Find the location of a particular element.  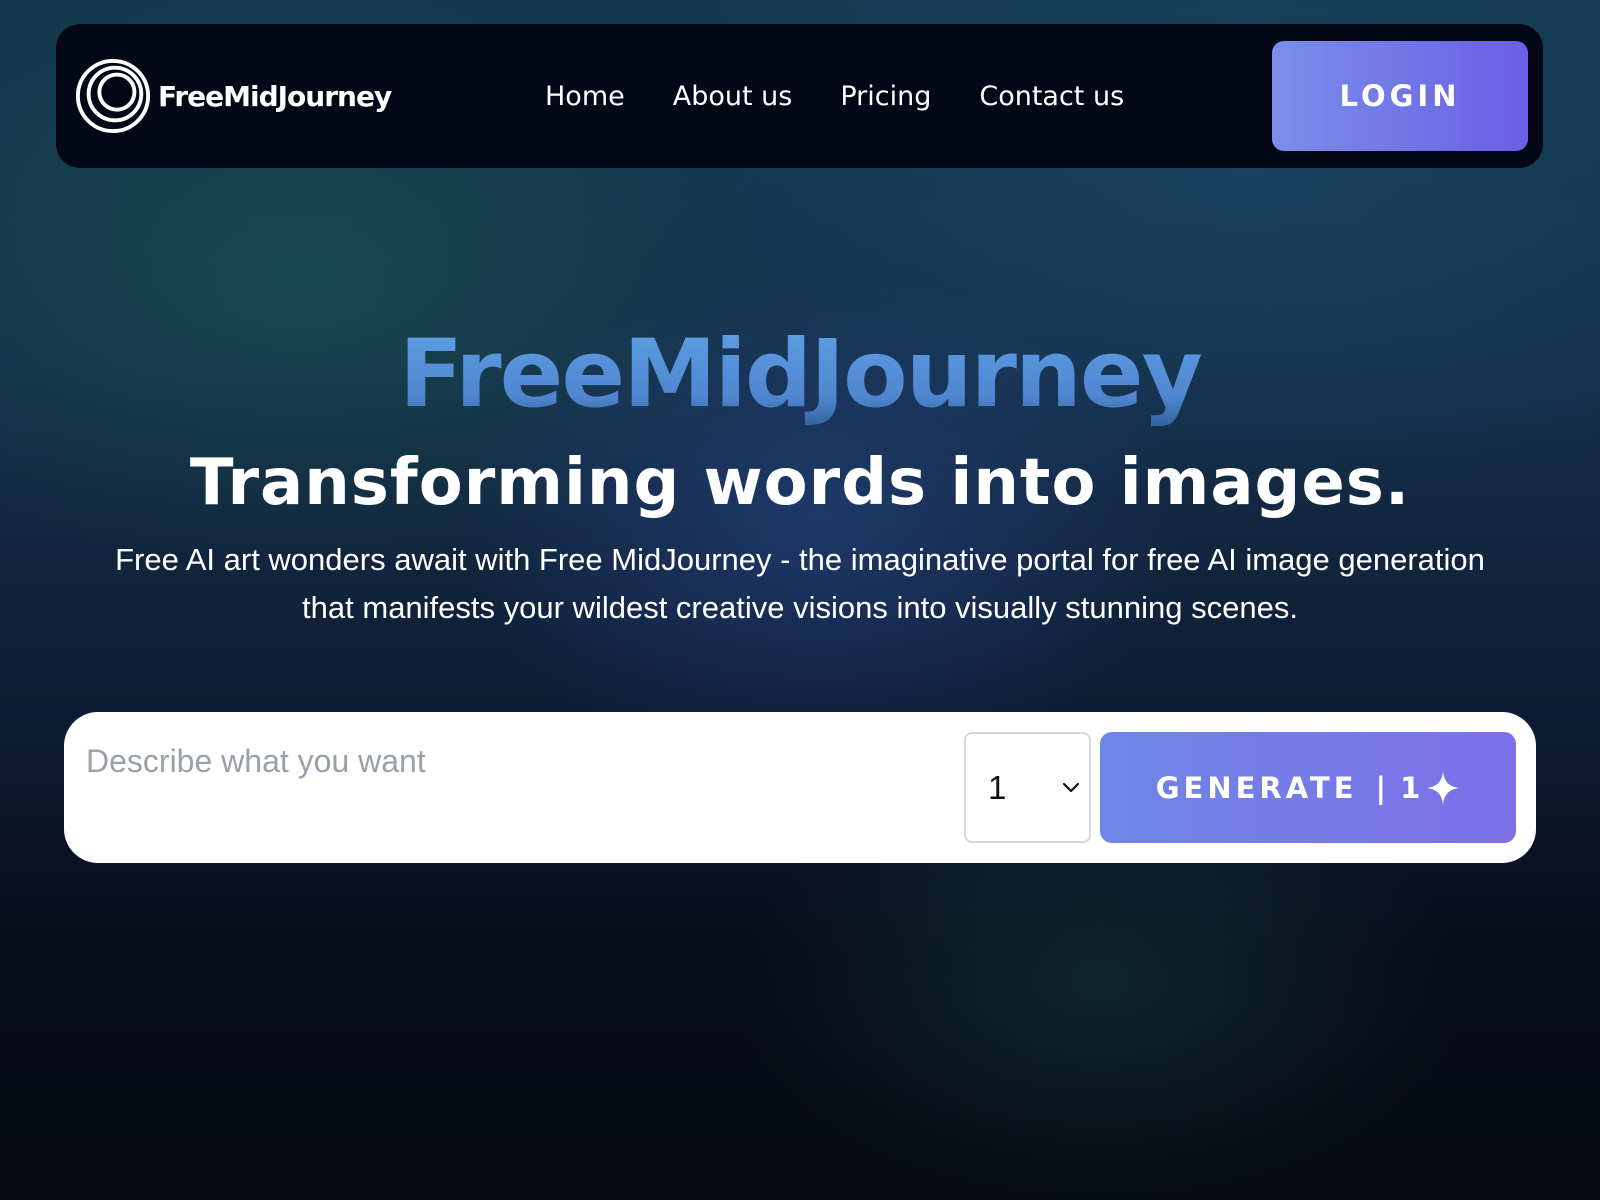

prompt-input is located at coordinates (516, 761).